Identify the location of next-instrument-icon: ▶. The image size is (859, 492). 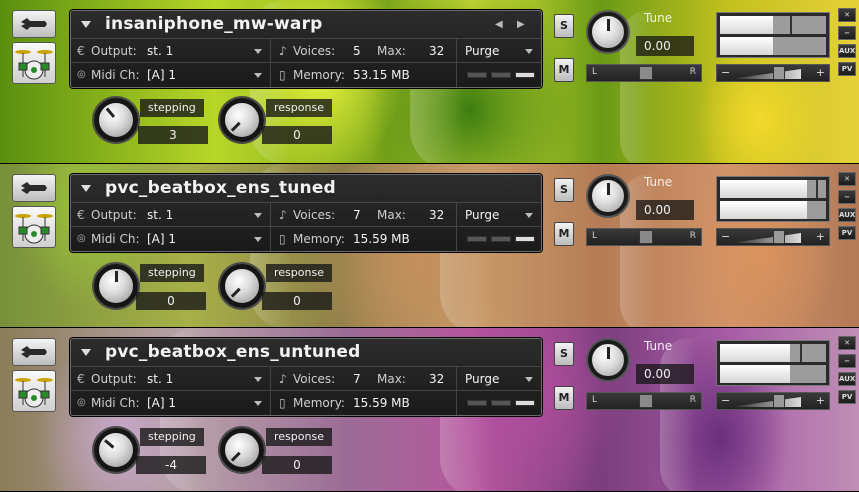
(521, 24).